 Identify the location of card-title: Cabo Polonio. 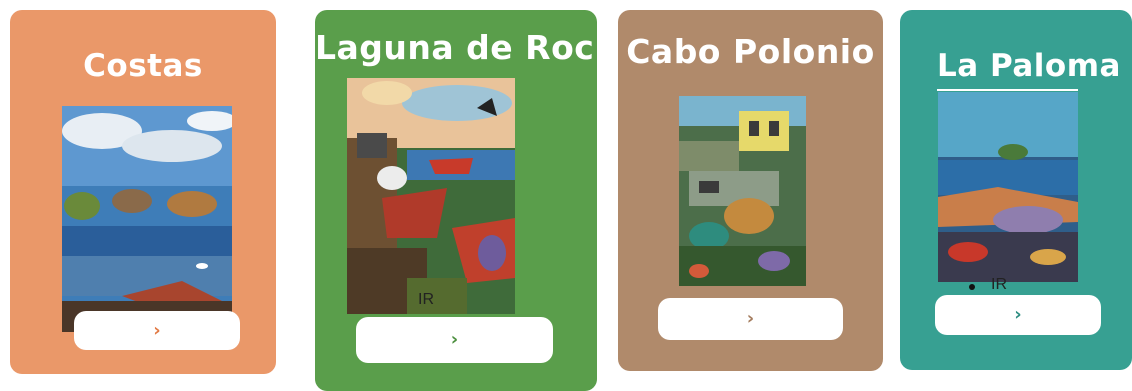
(750, 51).